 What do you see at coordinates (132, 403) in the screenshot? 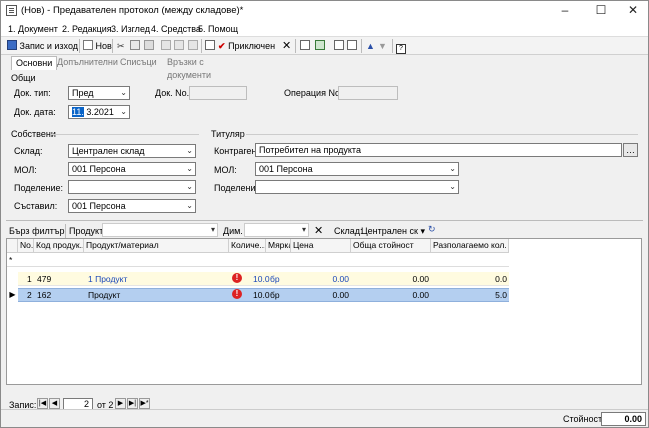
I see `last-record-icon: ▶|` at bounding box center [132, 403].